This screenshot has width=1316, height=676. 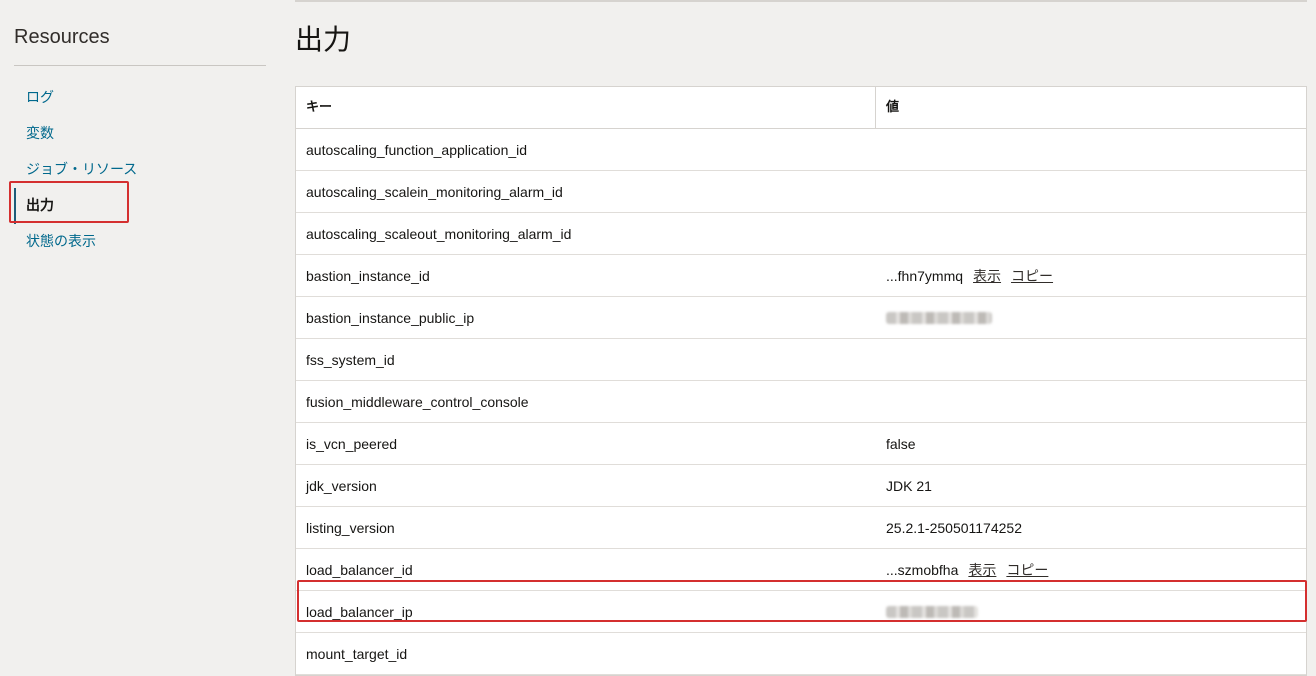 I want to click on table-row: is_vcn_peered false, so click(x=801, y=444).